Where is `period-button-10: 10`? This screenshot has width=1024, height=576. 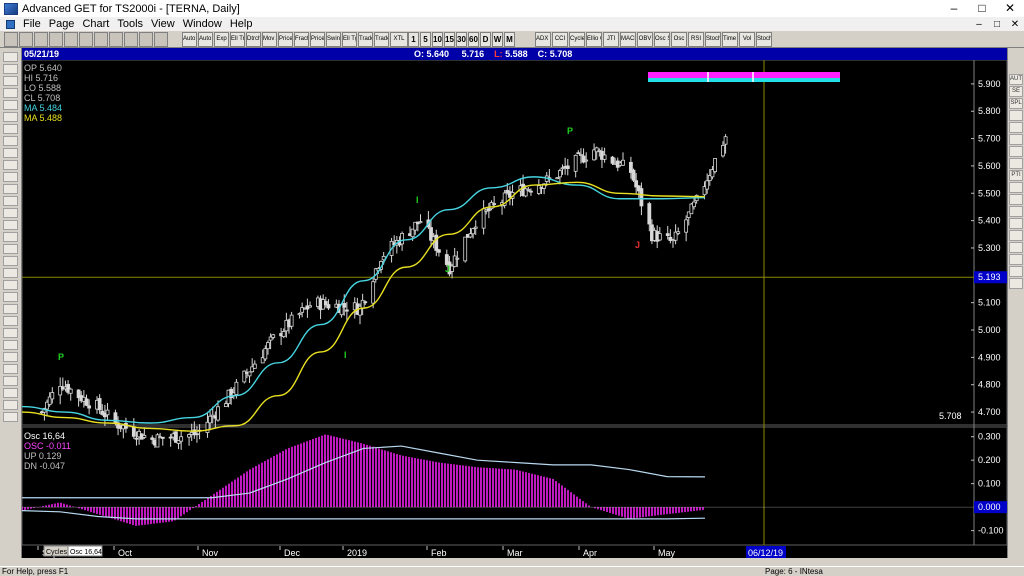 period-button-10: 10 is located at coordinates (437, 39).